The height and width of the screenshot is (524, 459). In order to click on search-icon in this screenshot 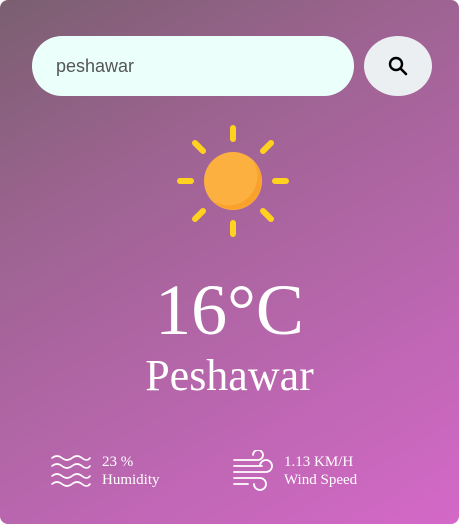, I will do `click(398, 66)`.